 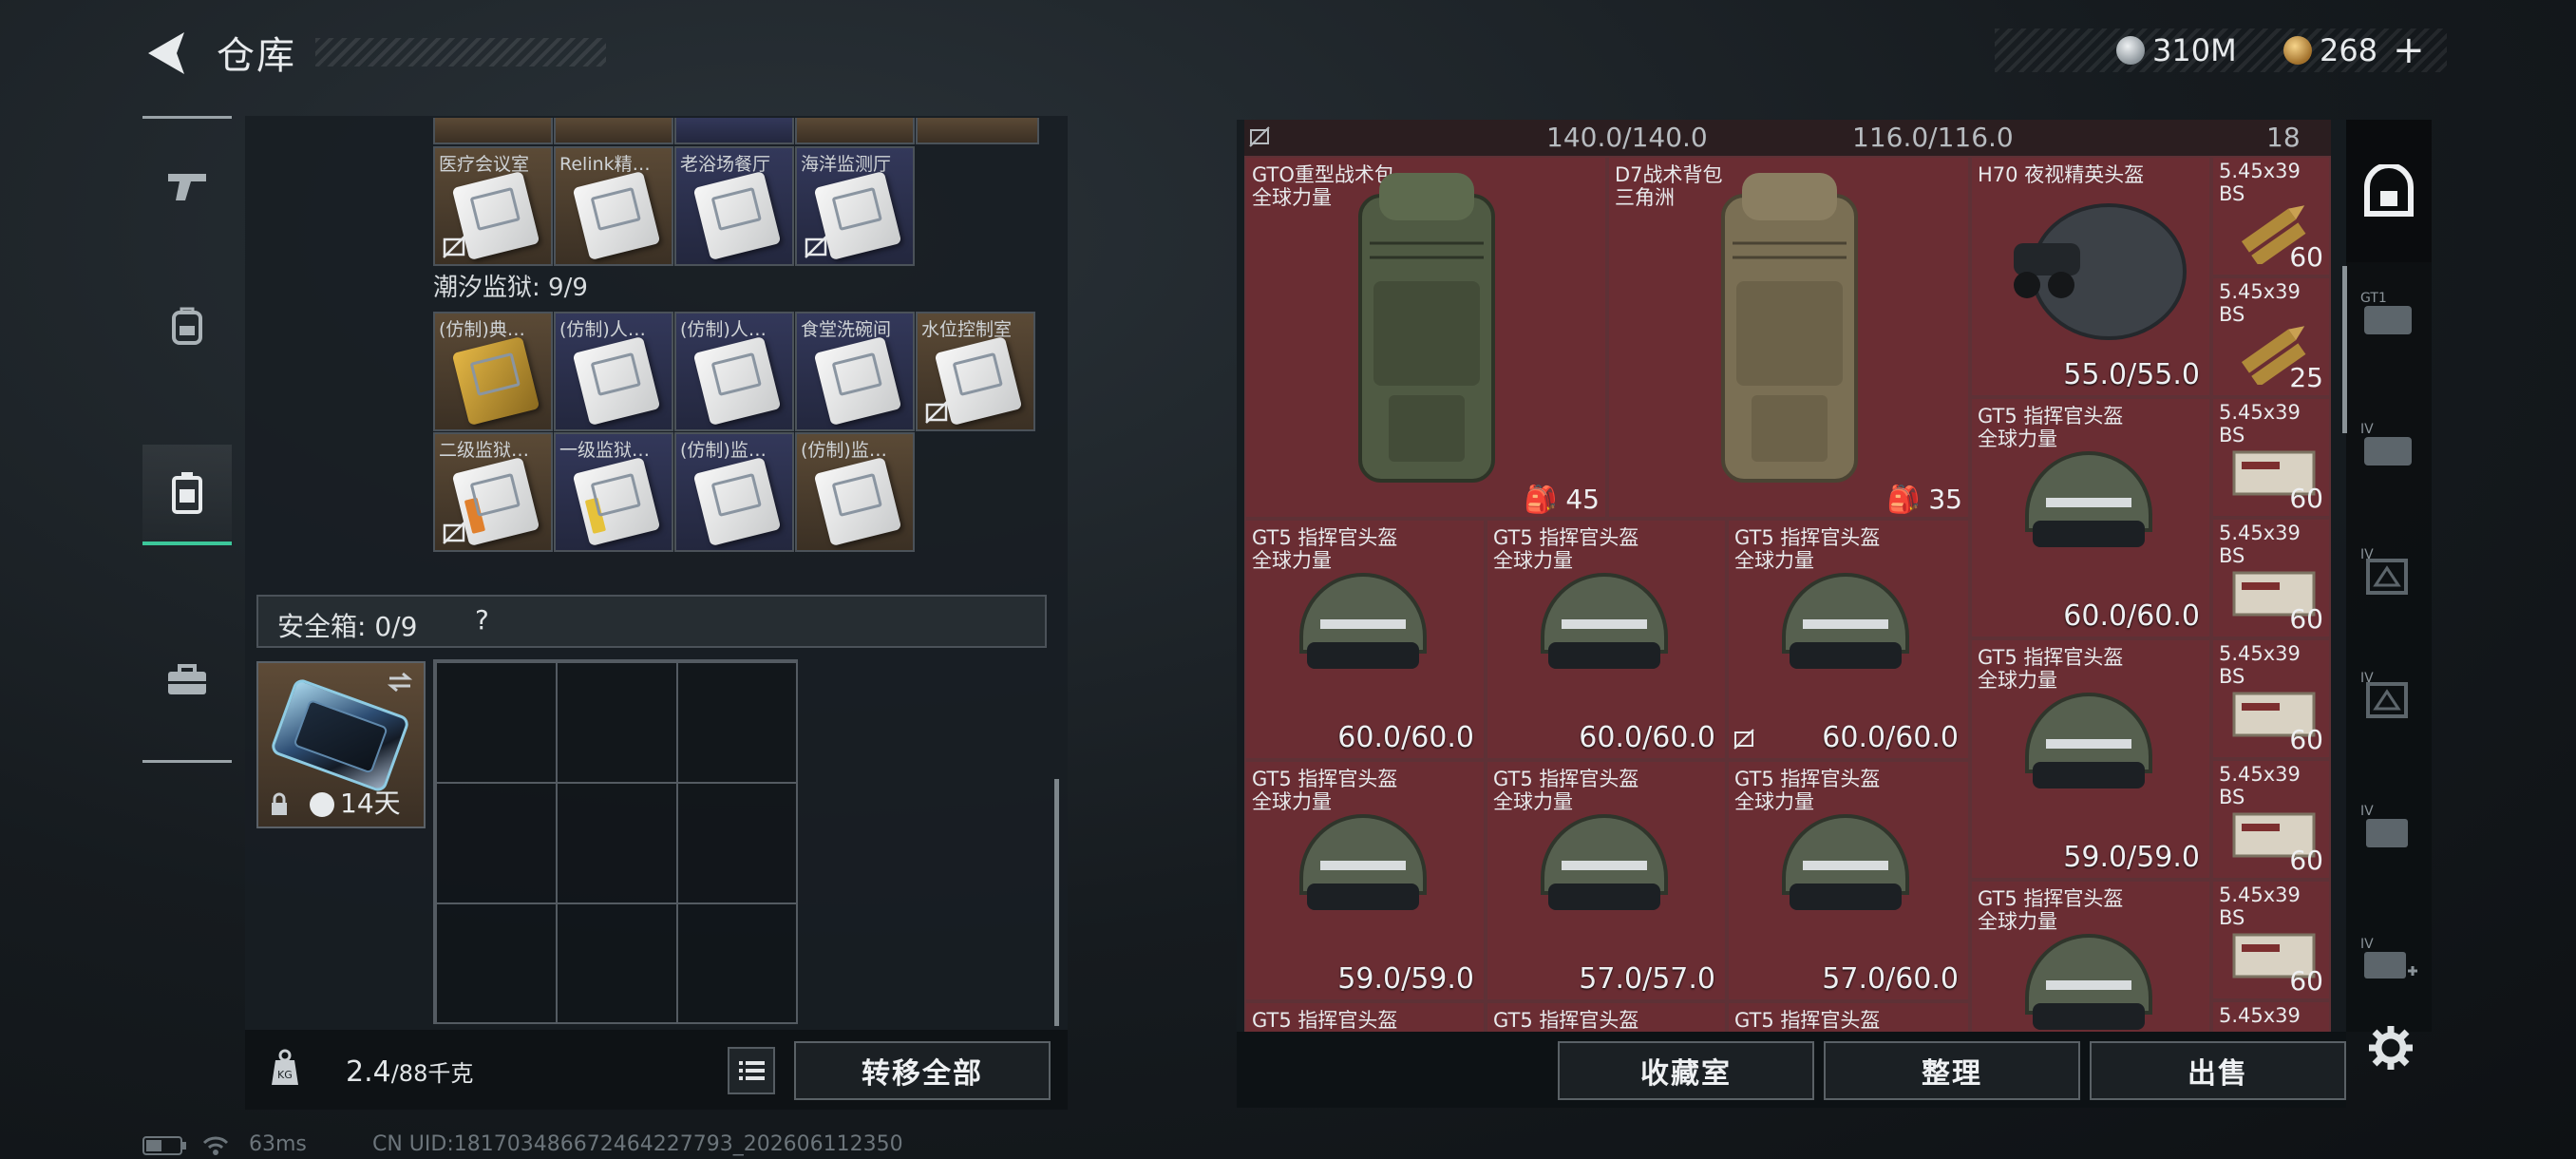 I want to click on helmet-item: GT5 指挥官头盔 全球力量 57.0/60.0, so click(x=1848, y=880).